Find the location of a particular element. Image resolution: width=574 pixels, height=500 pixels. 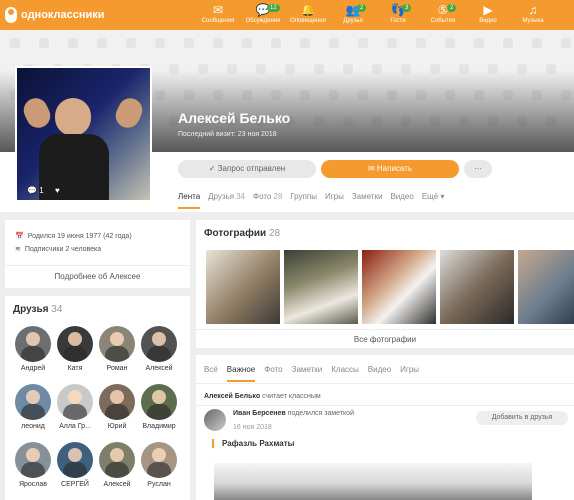

birthday-row: 📅 Родился 19 июня 1977 (42 года) is located at coordinates (97, 236).